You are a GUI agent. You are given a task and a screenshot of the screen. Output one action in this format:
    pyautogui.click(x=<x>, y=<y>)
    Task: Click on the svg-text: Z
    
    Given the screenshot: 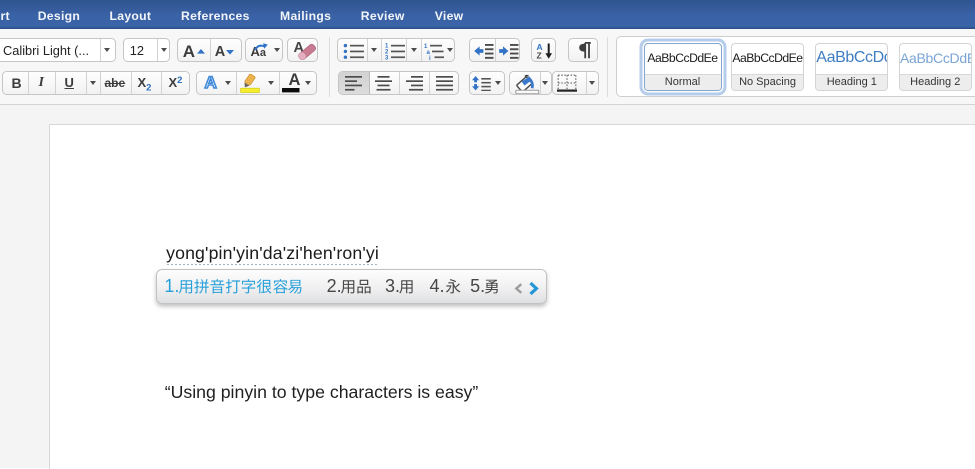 What is the action you would take?
    pyautogui.click(x=538, y=55)
    